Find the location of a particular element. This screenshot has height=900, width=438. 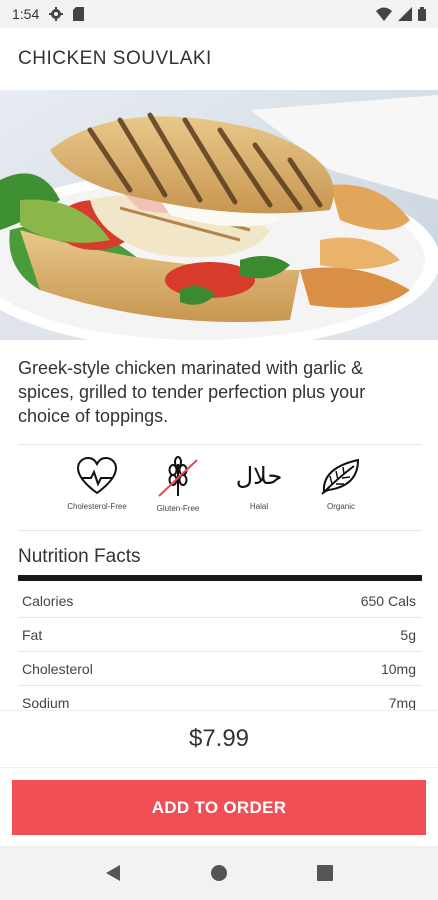

price-area: $7.99 is located at coordinates (219, 739).